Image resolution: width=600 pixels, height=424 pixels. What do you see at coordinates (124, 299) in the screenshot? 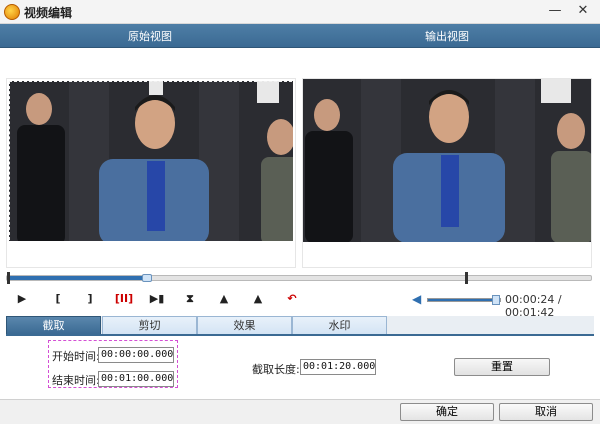
I see `clip-button: [II]` at bounding box center [124, 299].